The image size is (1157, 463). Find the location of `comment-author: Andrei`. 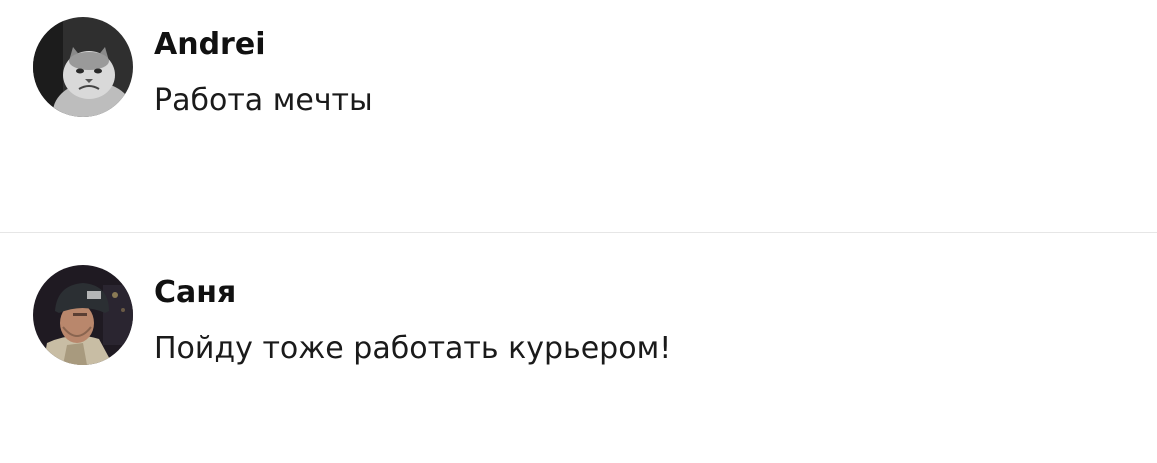

comment-author: Andrei is located at coordinates (209, 45).